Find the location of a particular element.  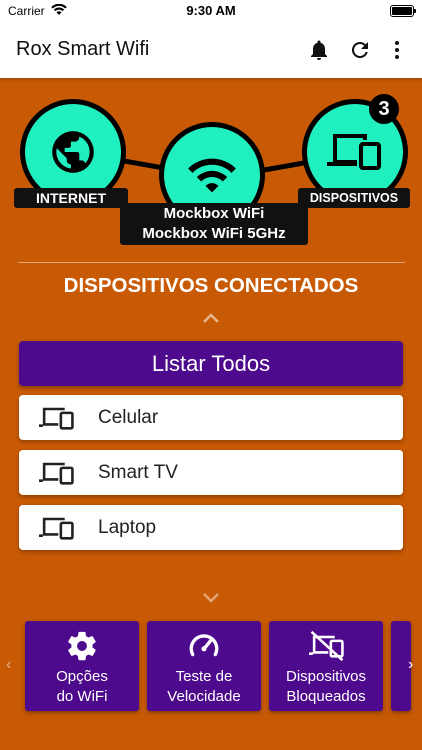

clock: 9:30 AM is located at coordinates (211, 10).